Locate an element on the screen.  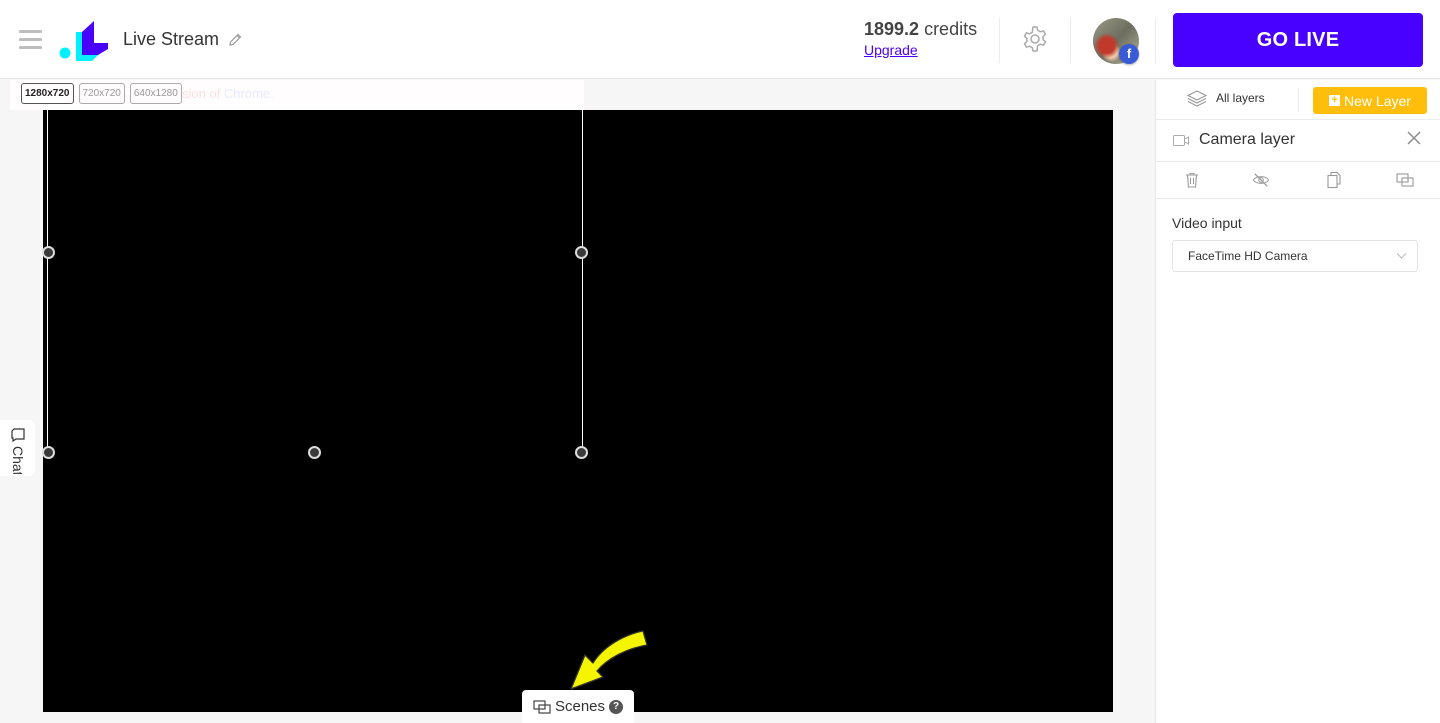
hamburger-icon is located at coordinates (30, 40).